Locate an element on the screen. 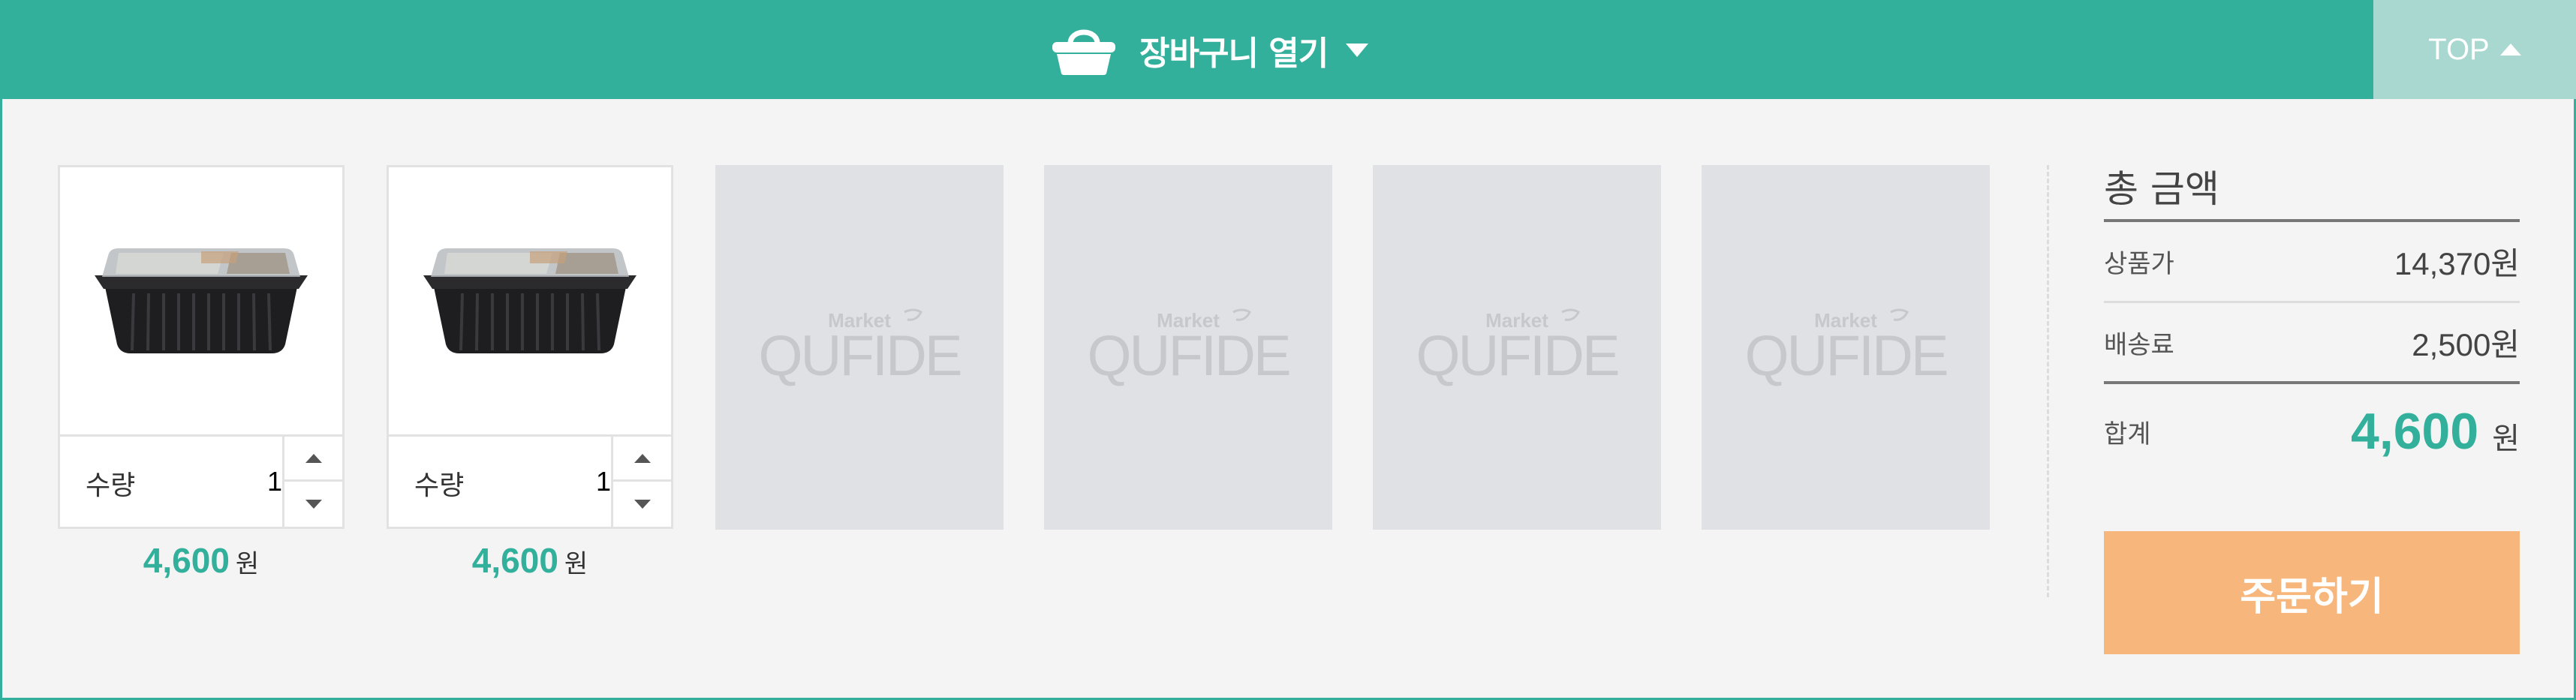 The height and width of the screenshot is (700, 2576). shipping-fee-row: 배송료 2,500원 is located at coordinates (2312, 343).